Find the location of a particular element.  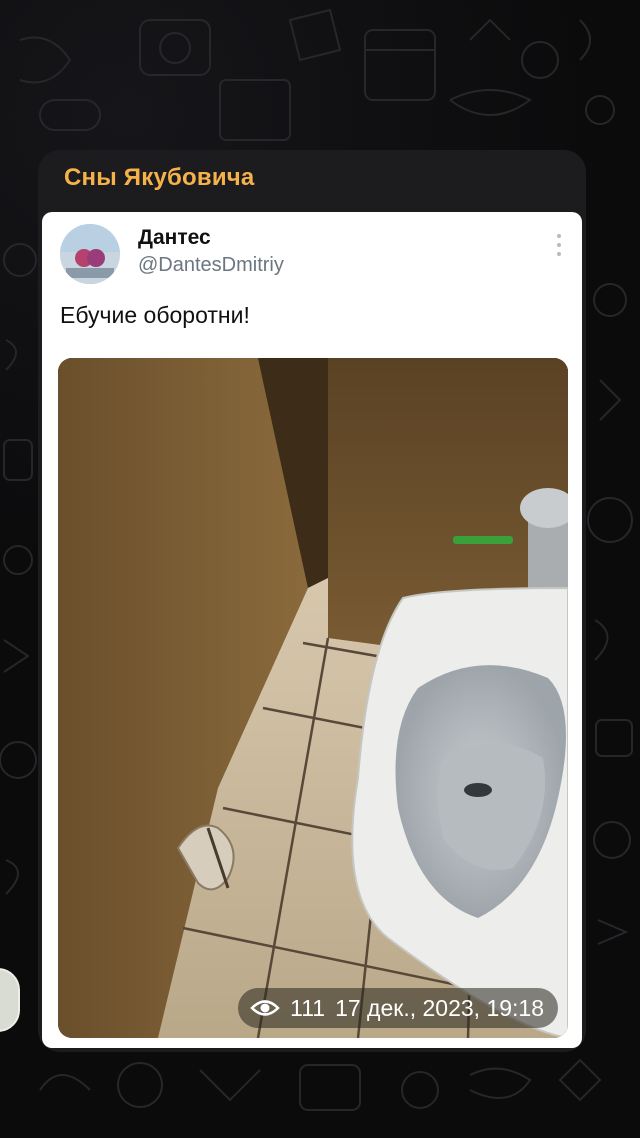

vertical-dots-icon is located at coordinates (559, 248).